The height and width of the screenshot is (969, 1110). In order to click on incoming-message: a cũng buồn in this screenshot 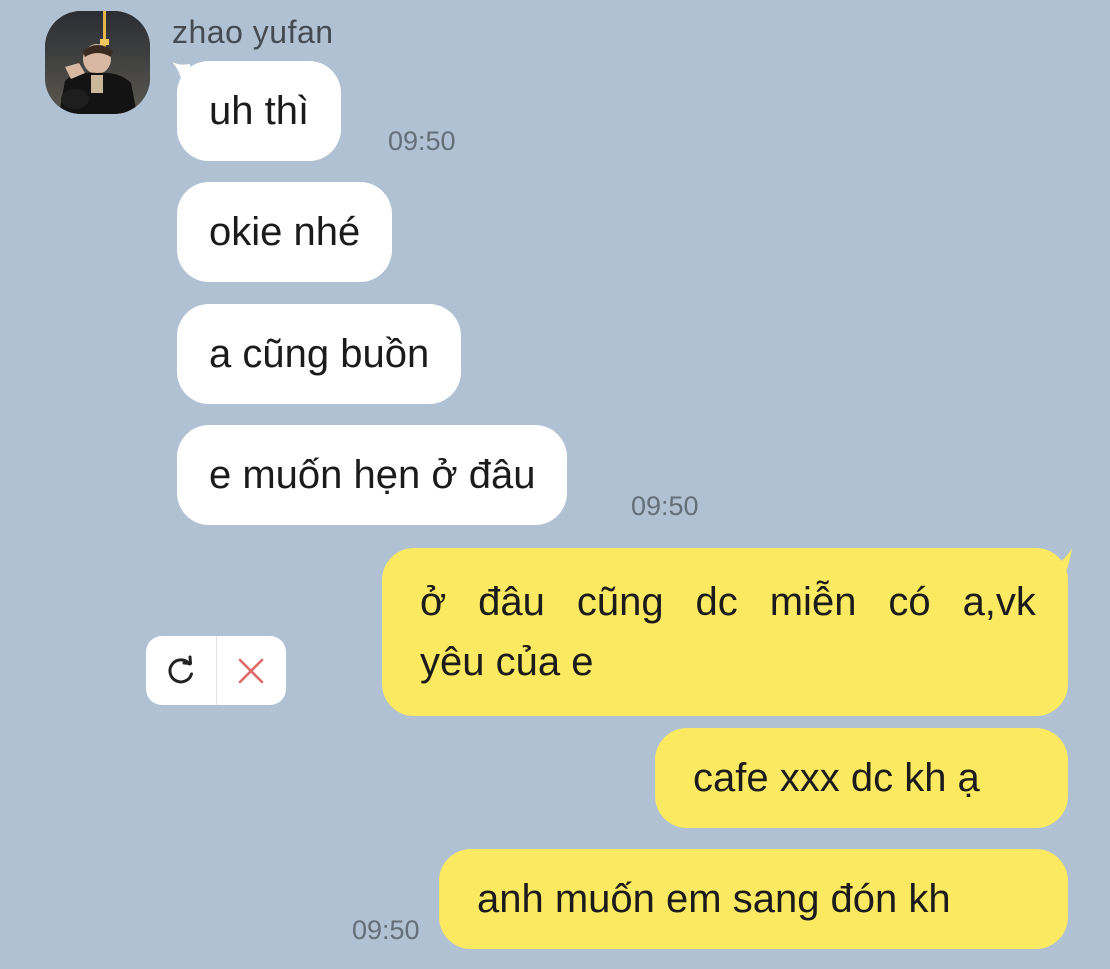, I will do `click(319, 354)`.